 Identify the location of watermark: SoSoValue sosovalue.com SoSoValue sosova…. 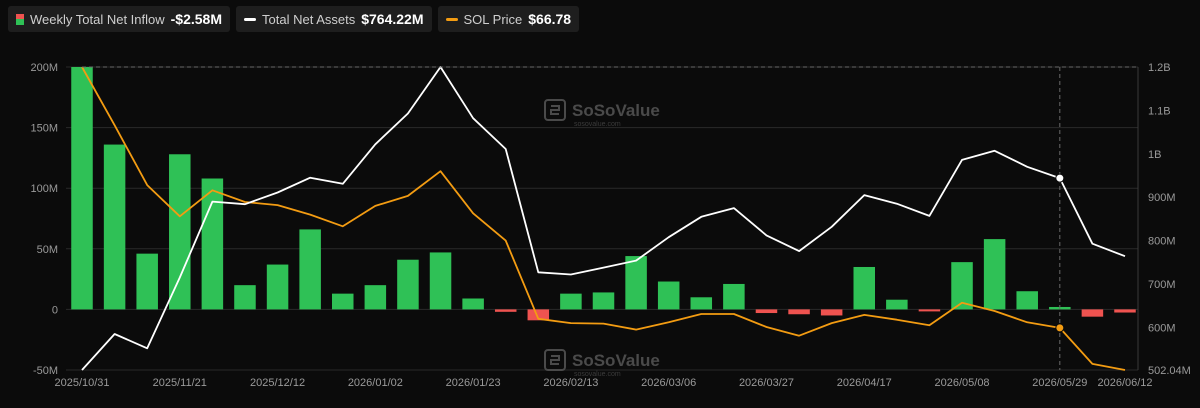
(602, 238).